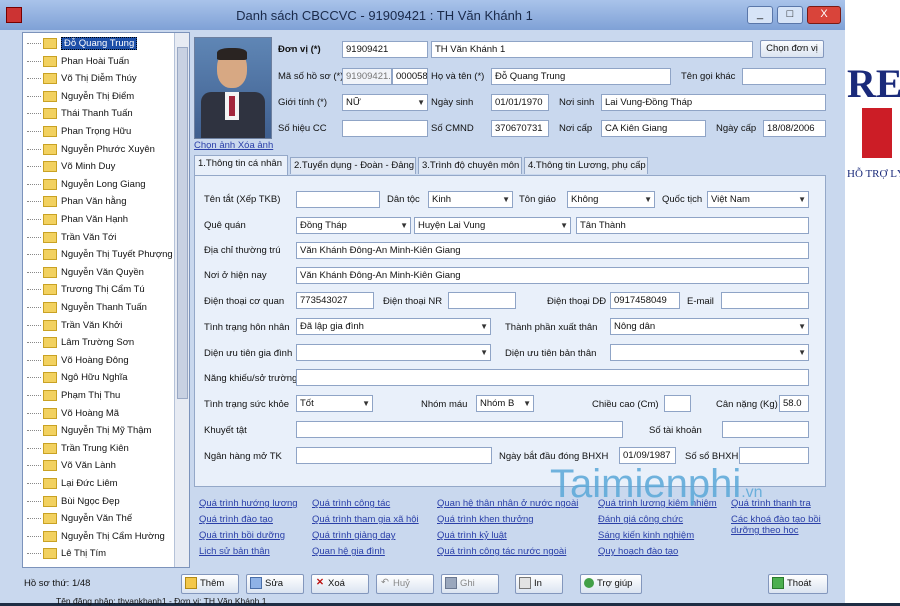  What do you see at coordinates (348, 551) in the screenshot?
I see `history-link: Quan hệ gia đình` at bounding box center [348, 551].